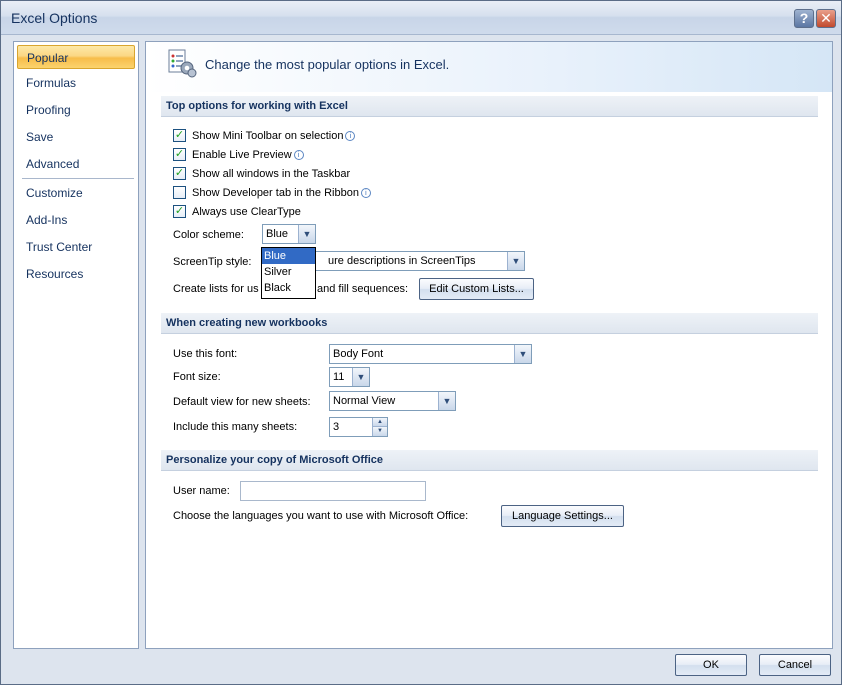 The image size is (842, 685). Describe the element at coordinates (76, 83) in the screenshot. I see `nav-item-formulas: Formulas` at that location.